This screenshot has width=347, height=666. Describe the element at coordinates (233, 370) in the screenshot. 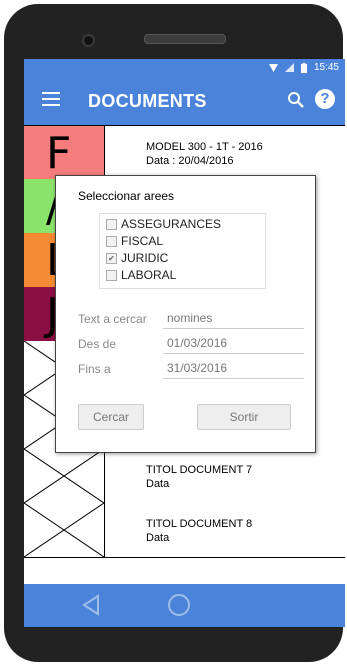

I see `date-to-input: 31/03/2016` at that location.